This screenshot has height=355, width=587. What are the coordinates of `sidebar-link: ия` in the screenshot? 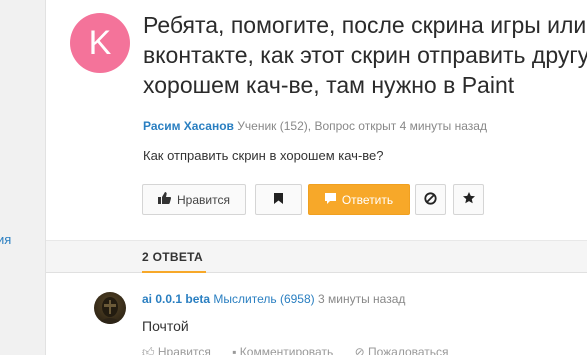 It's located at (5, 239).